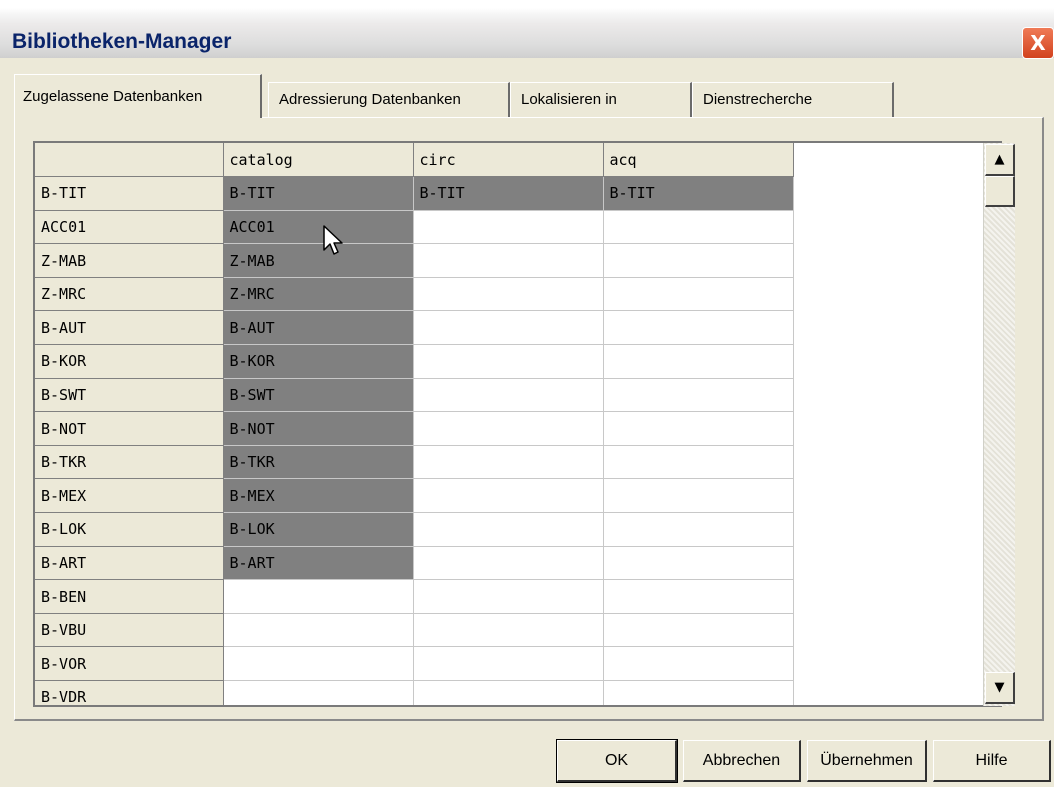 This screenshot has height=787, width=1054. I want to click on grid-cell-catalog: B-LOK, so click(318, 529).